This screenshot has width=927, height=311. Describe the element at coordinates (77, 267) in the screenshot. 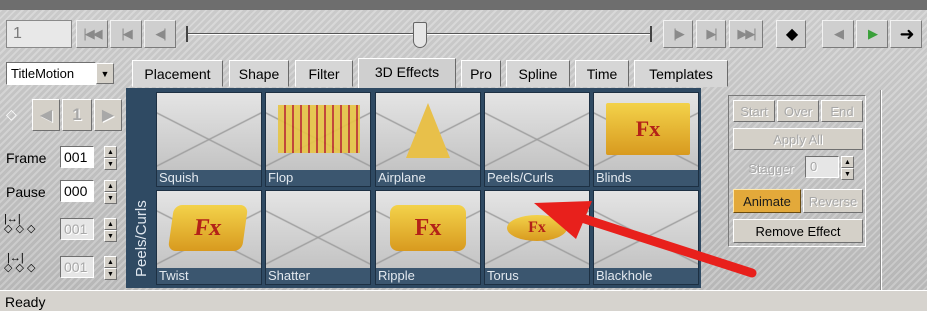

I see `ease-out-input: 001` at that location.